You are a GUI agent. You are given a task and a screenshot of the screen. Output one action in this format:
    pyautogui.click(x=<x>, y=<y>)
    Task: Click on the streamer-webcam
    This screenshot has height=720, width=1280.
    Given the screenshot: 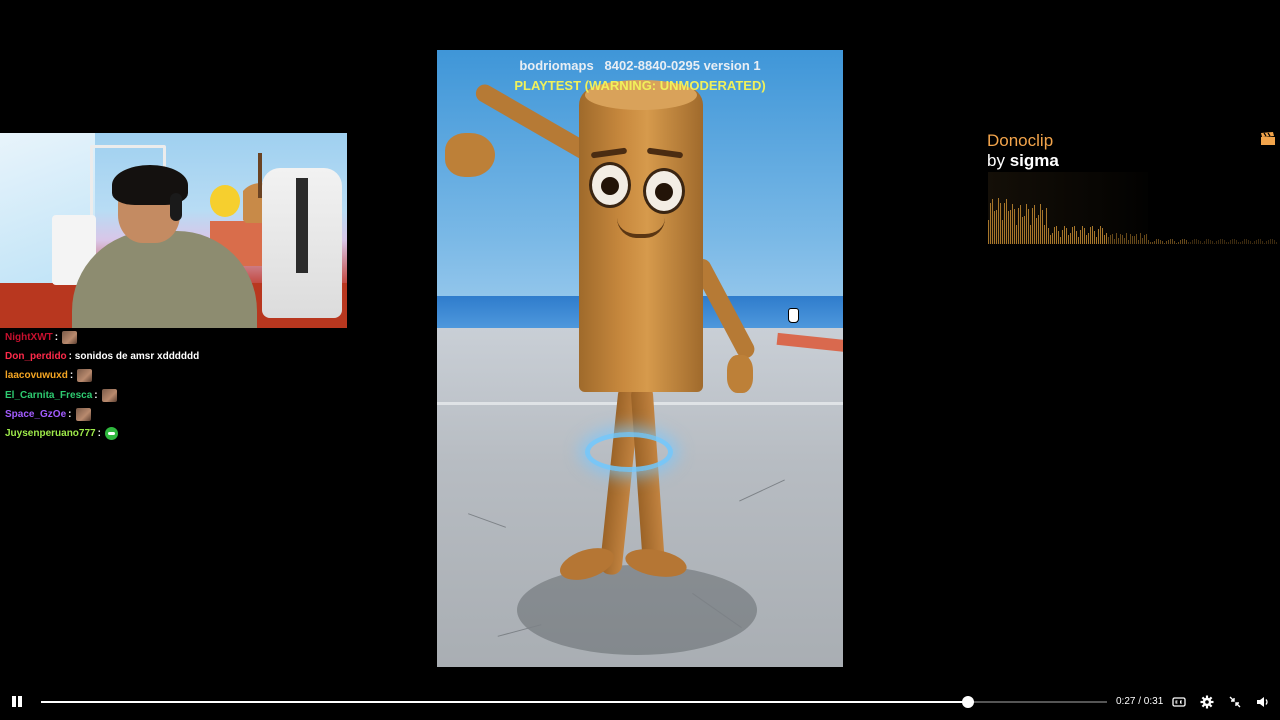 What is the action you would take?
    pyautogui.click(x=173, y=230)
    